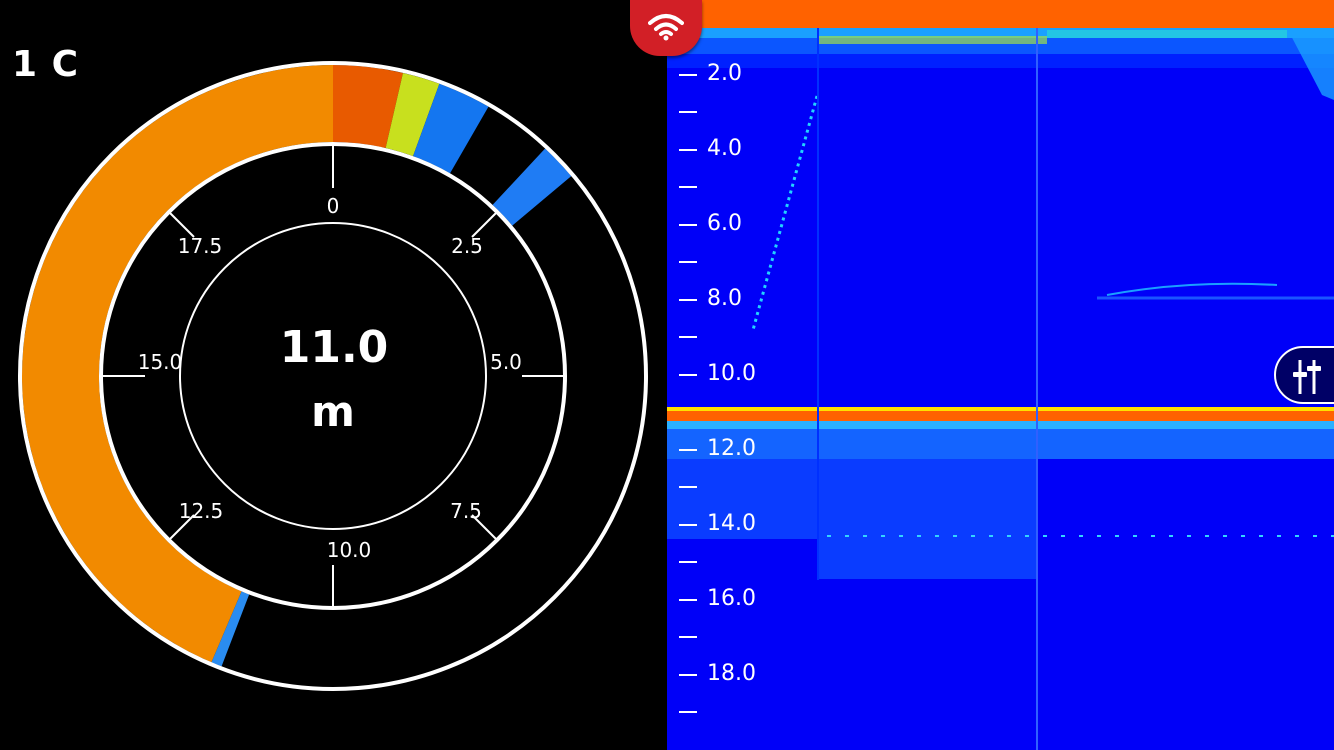 The width and height of the screenshot is (1334, 750). Describe the element at coordinates (731, 448) in the screenshot. I see `depth-tick-label: 12.0` at that location.